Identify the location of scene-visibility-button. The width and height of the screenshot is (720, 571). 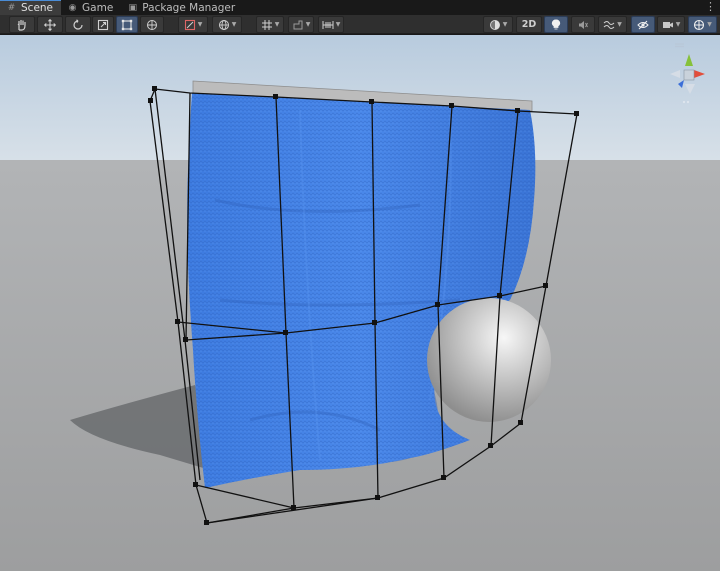
(643, 24).